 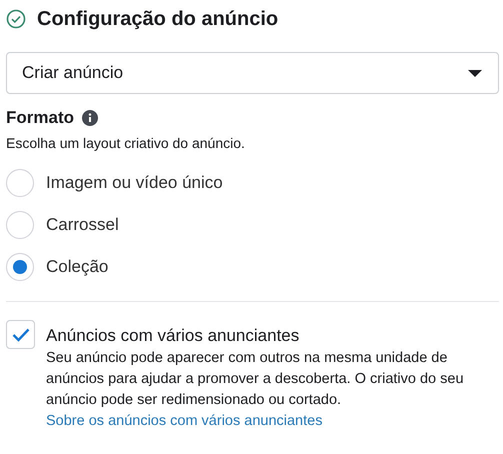 I want to click on checkmark-icon, so click(x=21, y=334).